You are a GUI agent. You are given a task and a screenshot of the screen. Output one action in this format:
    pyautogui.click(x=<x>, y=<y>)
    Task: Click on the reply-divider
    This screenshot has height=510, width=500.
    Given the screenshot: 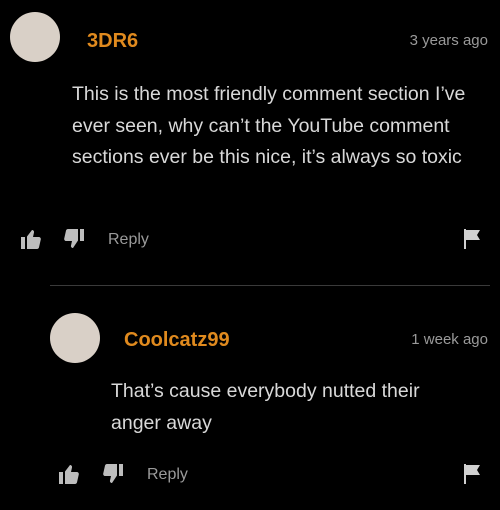 What is the action you would take?
    pyautogui.click(x=270, y=285)
    